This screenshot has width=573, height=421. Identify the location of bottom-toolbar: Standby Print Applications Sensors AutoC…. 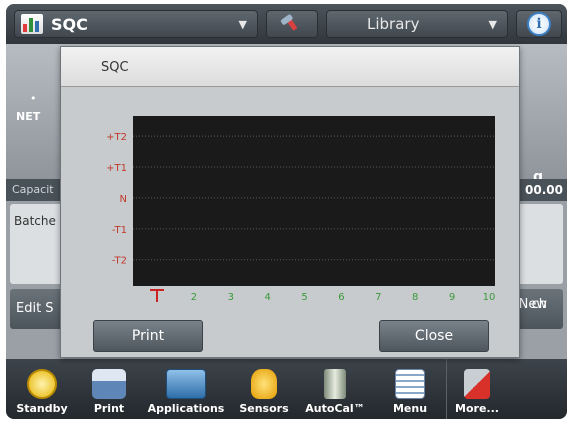
(286, 389).